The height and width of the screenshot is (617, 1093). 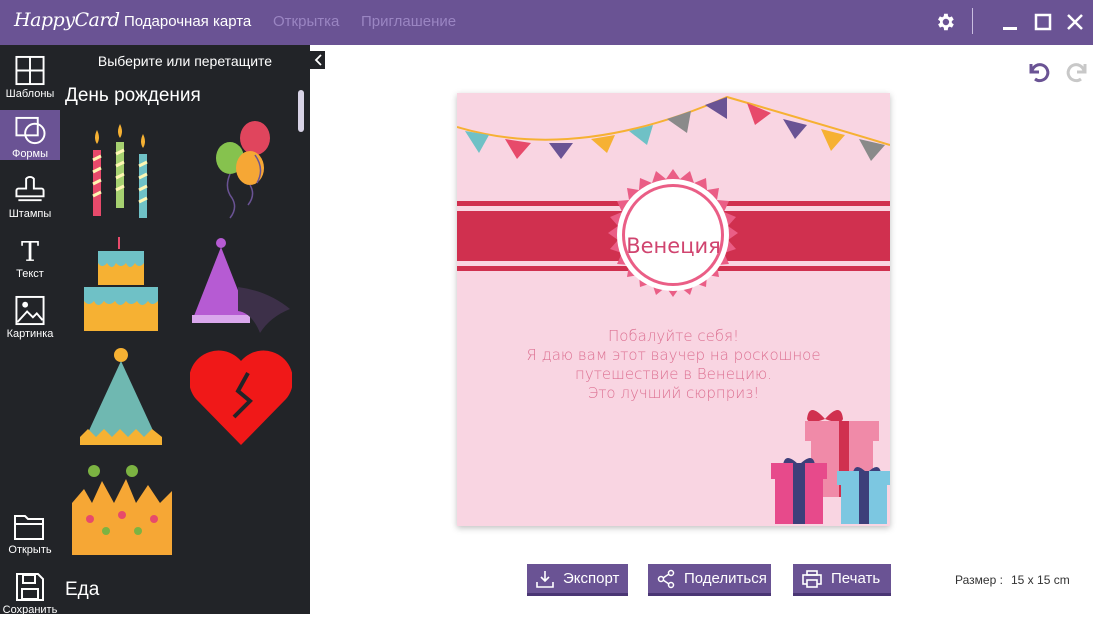 I want to click on grid-icon, so click(x=30, y=70).